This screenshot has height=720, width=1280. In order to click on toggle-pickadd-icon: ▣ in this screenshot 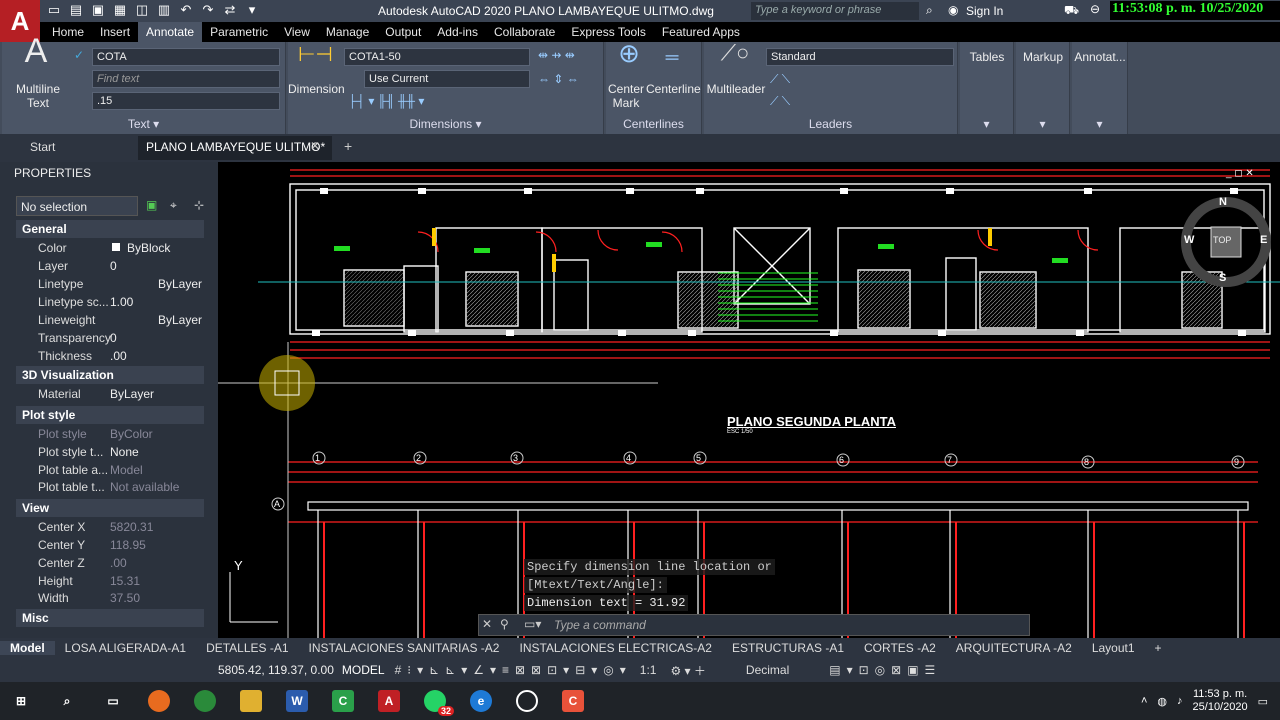, I will do `click(151, 205)`.